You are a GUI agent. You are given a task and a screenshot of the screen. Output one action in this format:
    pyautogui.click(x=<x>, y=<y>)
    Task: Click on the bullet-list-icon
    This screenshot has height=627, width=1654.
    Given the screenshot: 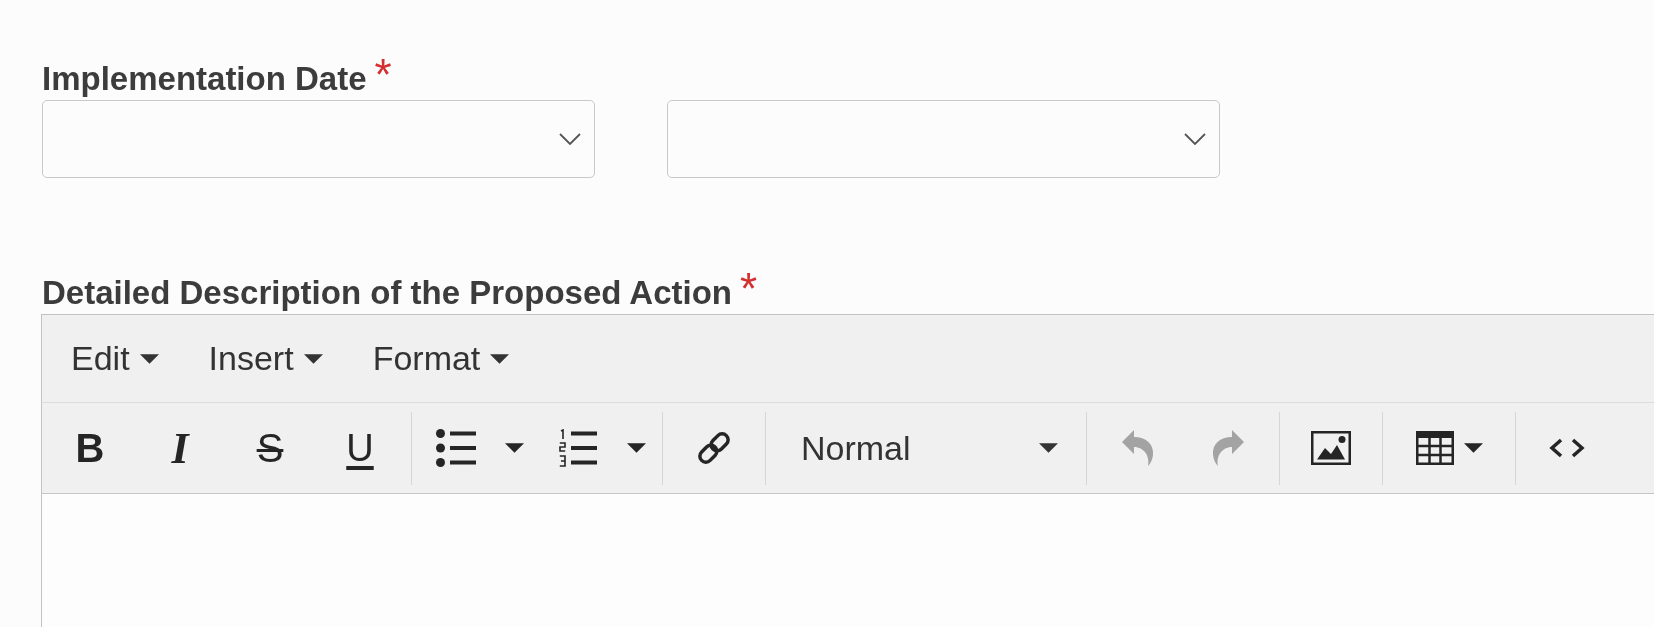 What is the action you would take?
    pyautogui.click(x=456, y=448)
    